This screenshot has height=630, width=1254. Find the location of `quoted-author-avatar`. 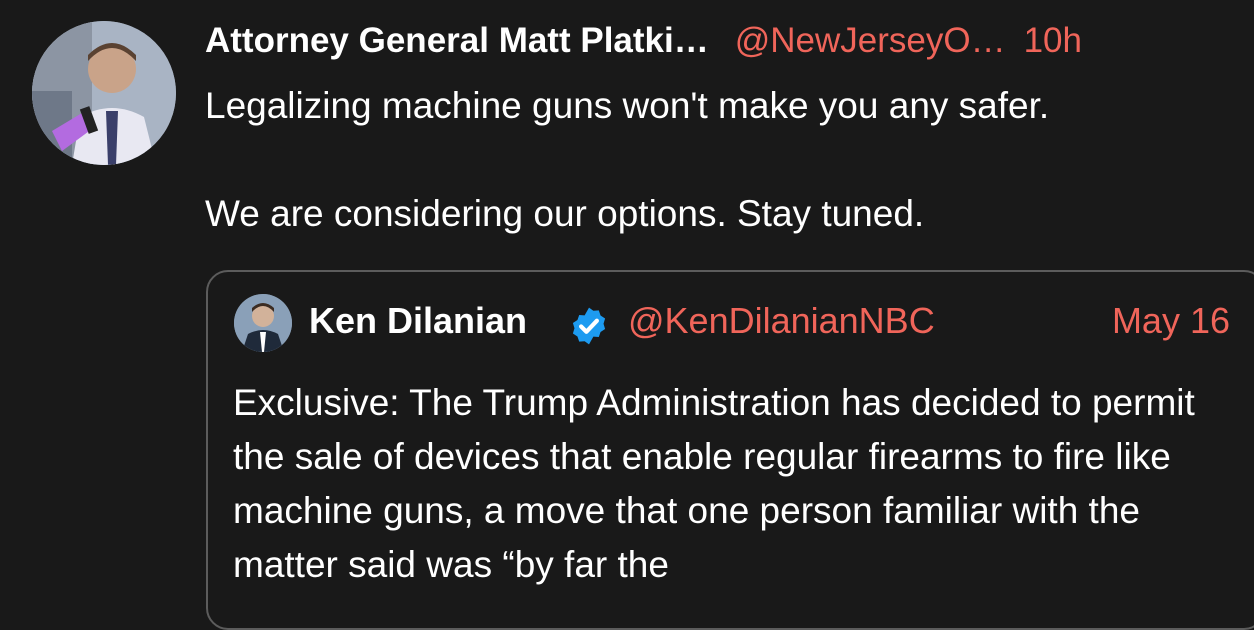

quoted-author-avatar is located at coordinates (263, 323).